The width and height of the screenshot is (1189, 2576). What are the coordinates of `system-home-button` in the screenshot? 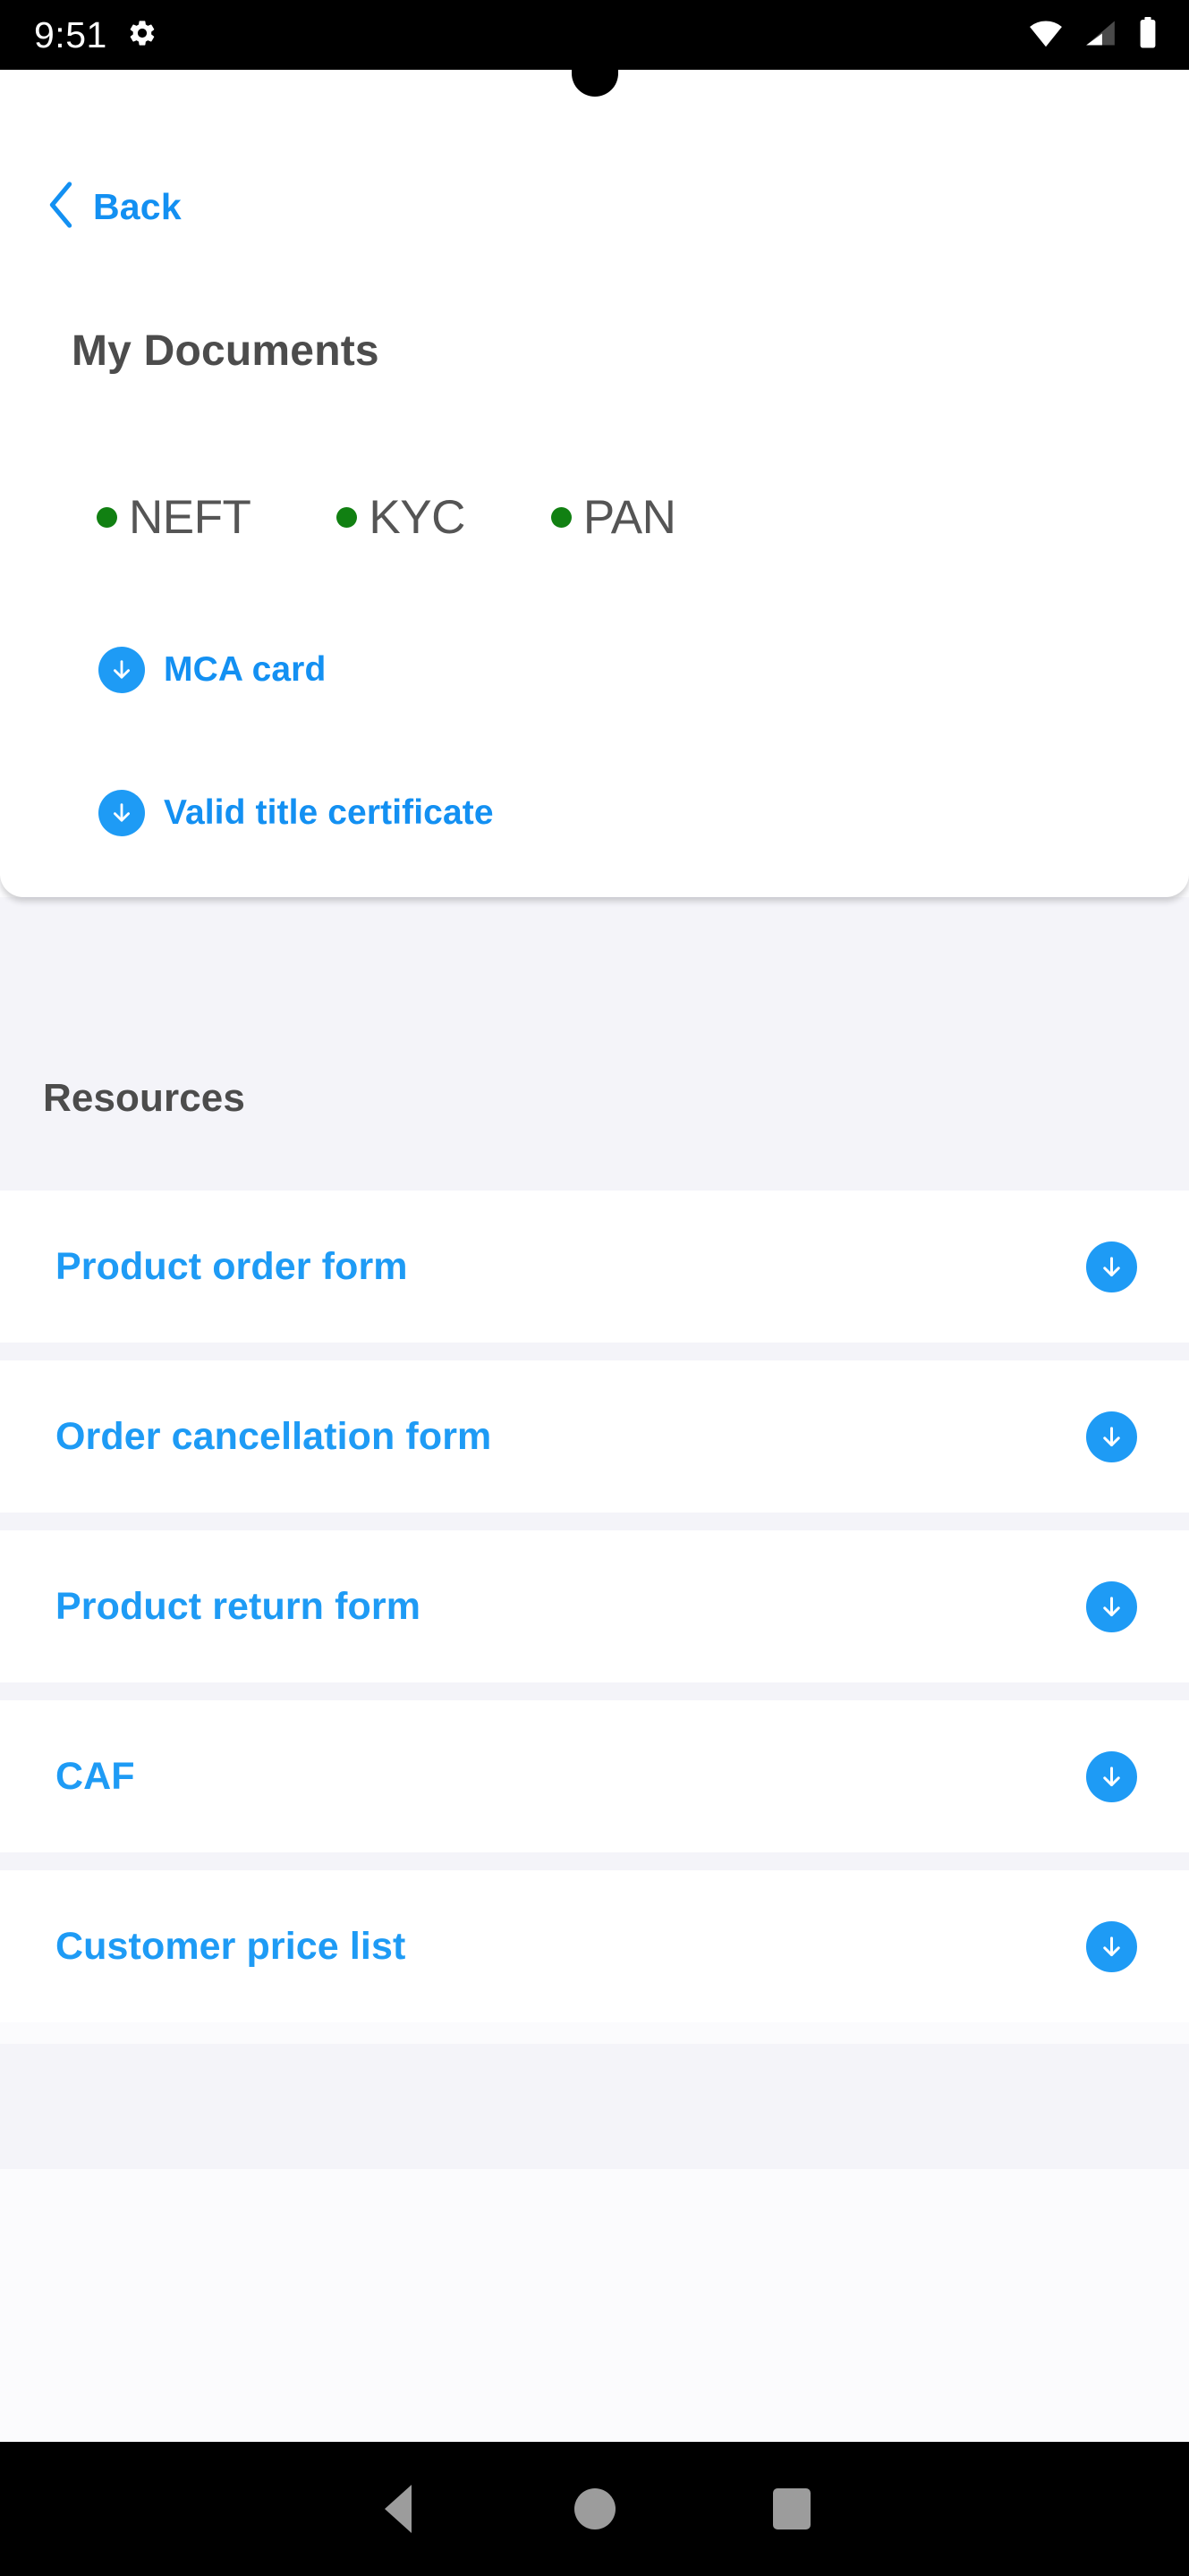 It's located at (595, 2508).